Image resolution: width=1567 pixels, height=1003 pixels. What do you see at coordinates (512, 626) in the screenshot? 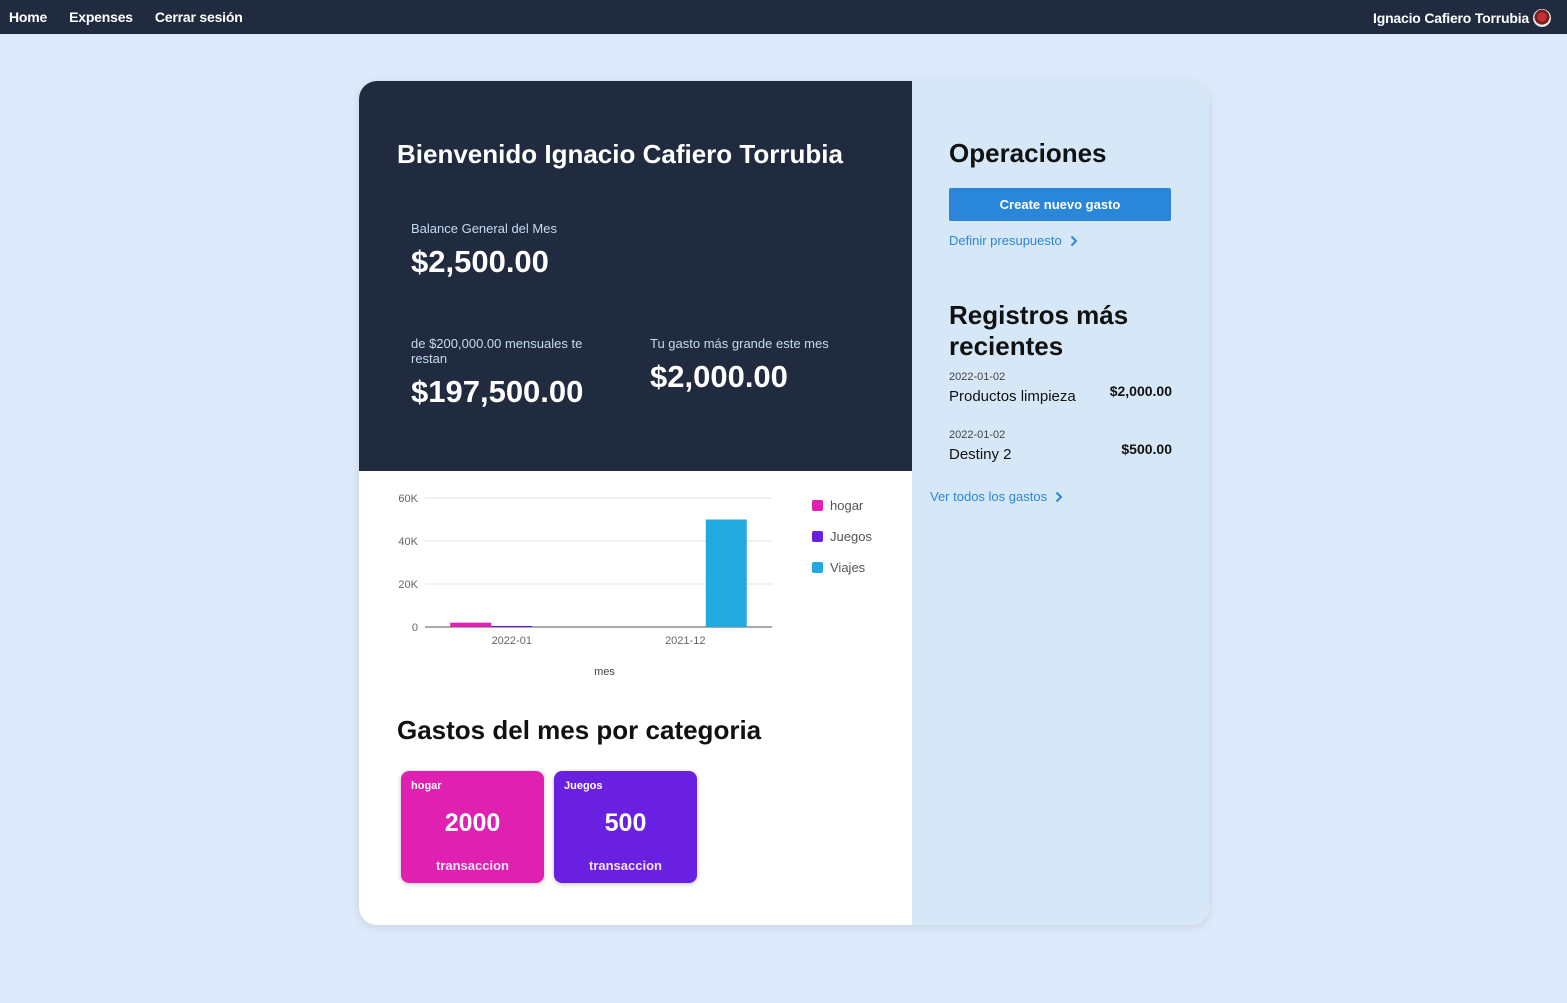
I see `bar-juegos` at bounding box center [512, 626].